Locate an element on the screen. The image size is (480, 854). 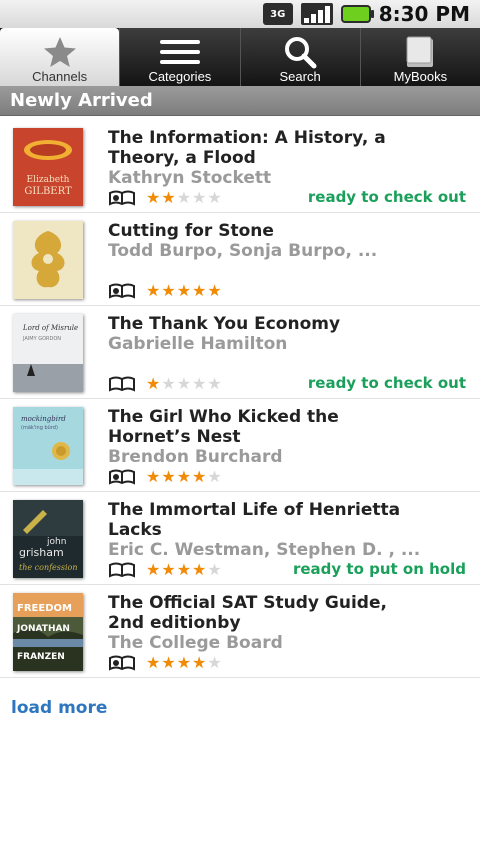
clock: 8:30 PM is located at coordinates (424, 14).